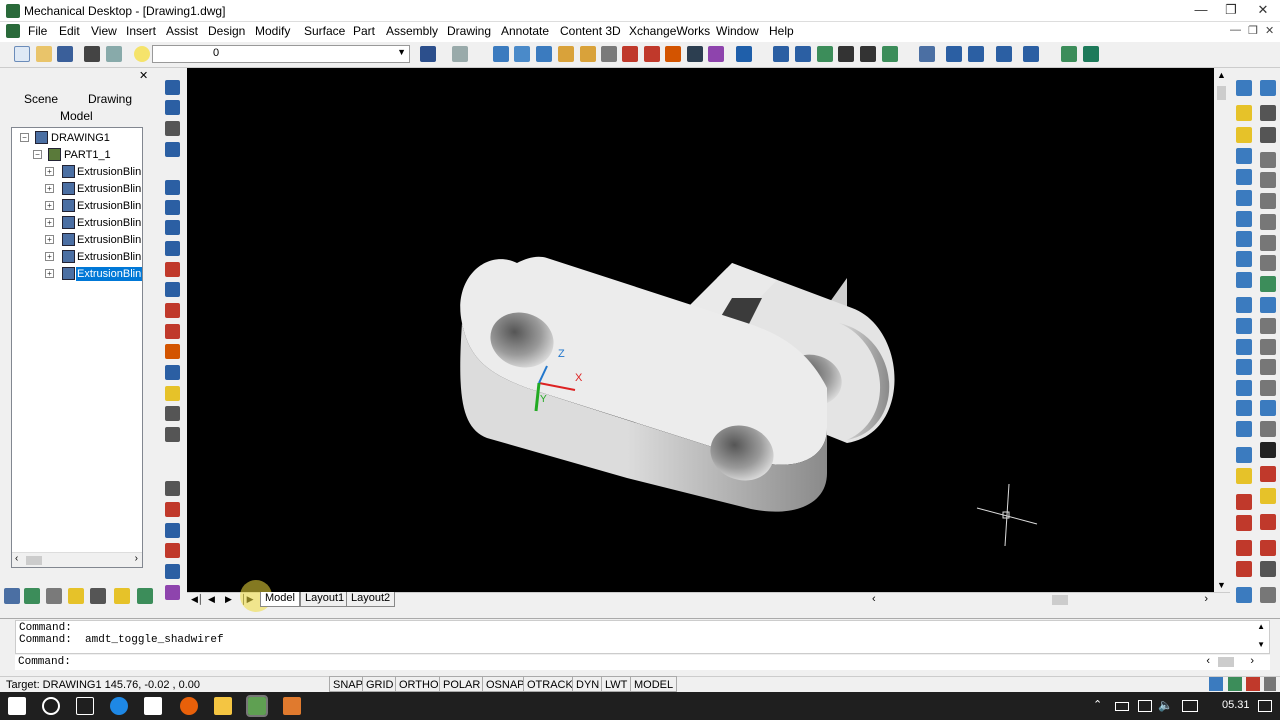  Describe the element at coordinates (172, 550) in the screenshot. I see `mass-props-icon` at that location.